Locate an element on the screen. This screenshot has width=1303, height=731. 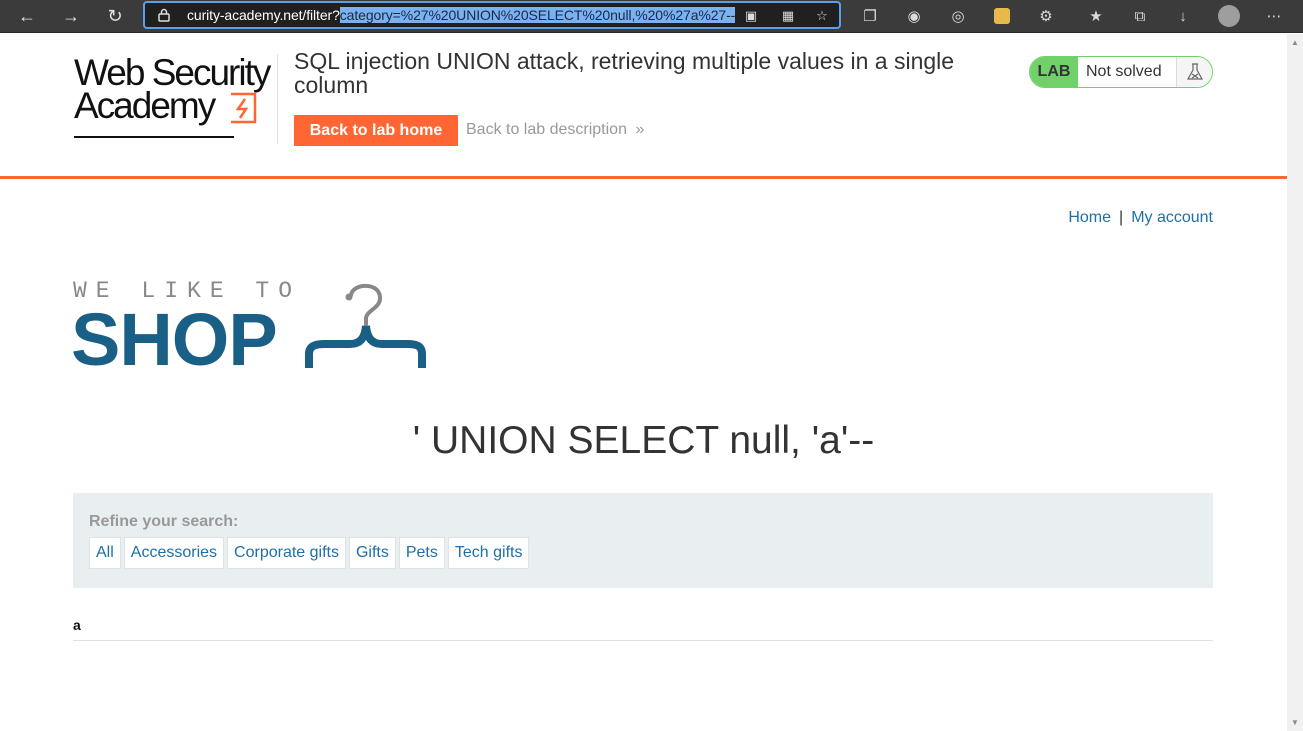
scroll-down-icon: ▼ is located at coordinates (1295, 722).